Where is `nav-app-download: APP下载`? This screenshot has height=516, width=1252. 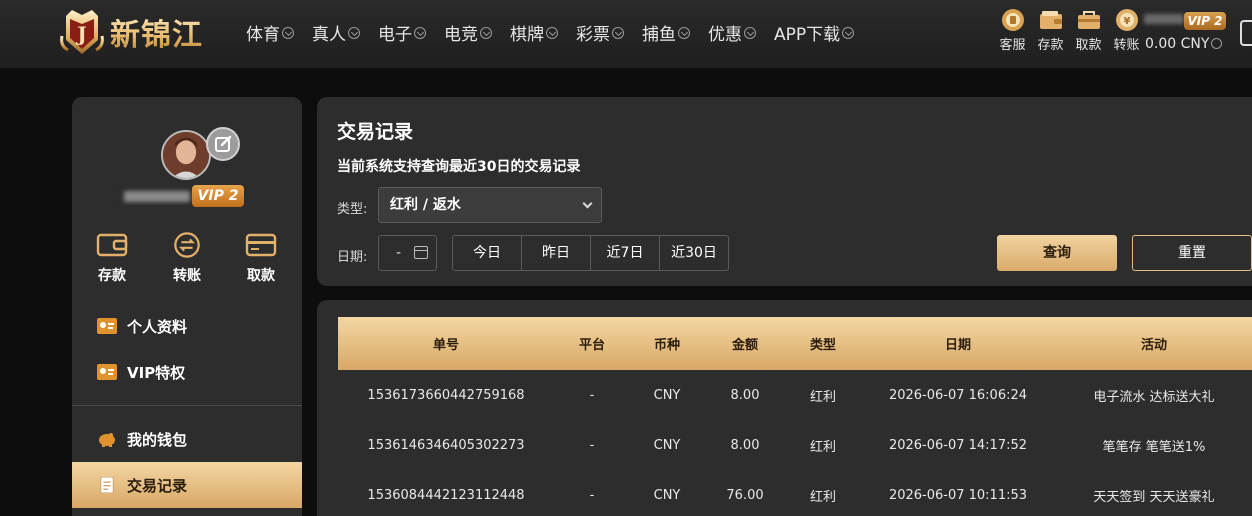 nav-app-download: APP下载 is located at coordinates (814, 32).